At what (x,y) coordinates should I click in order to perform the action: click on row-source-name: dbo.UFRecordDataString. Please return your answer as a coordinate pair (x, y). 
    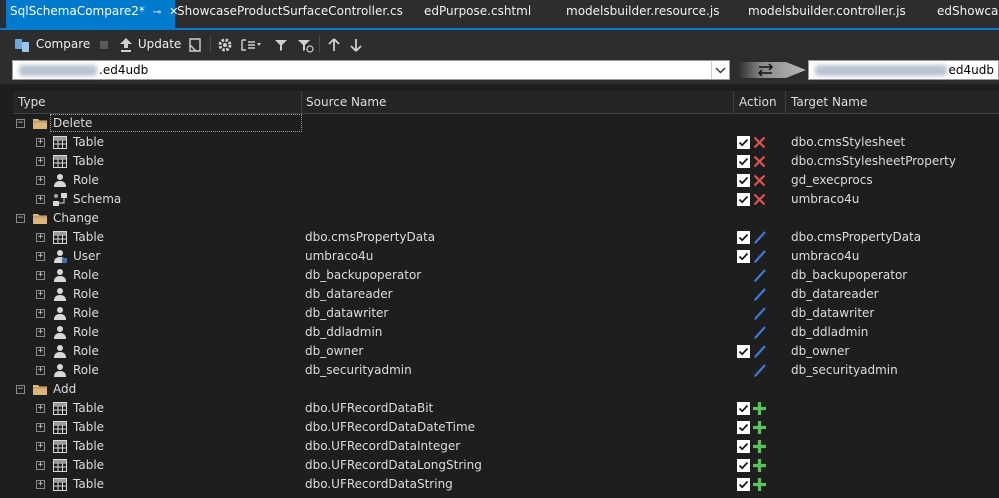
    Looking at the image, I should click on (379, 484).